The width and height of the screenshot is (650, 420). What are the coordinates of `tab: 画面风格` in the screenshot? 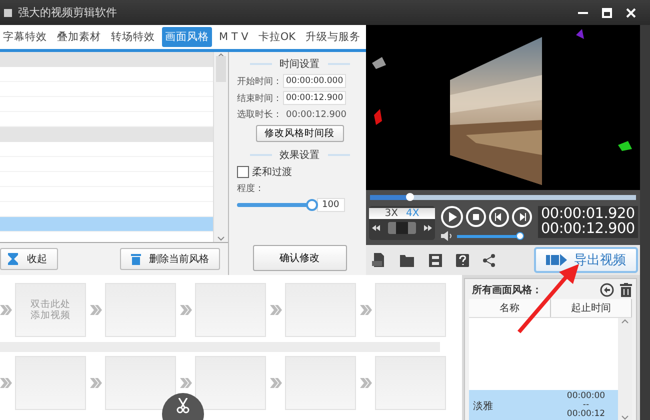 It's located at (187, 37).